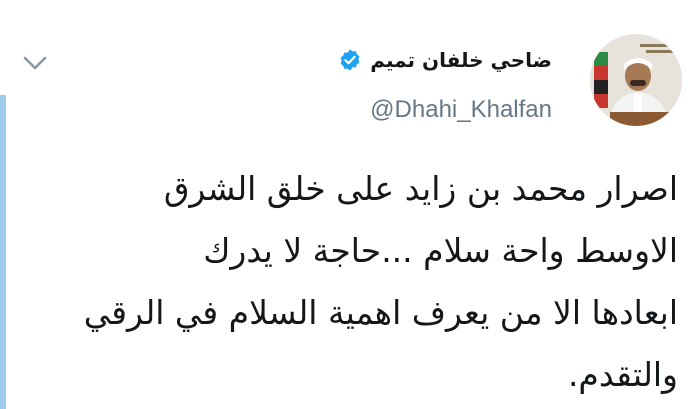 This screenshot has width=700, height=409. Describe the element at coordinates (622, 374) in the screenshot. I see `tweet-text-line: والتقدم.` at that location.